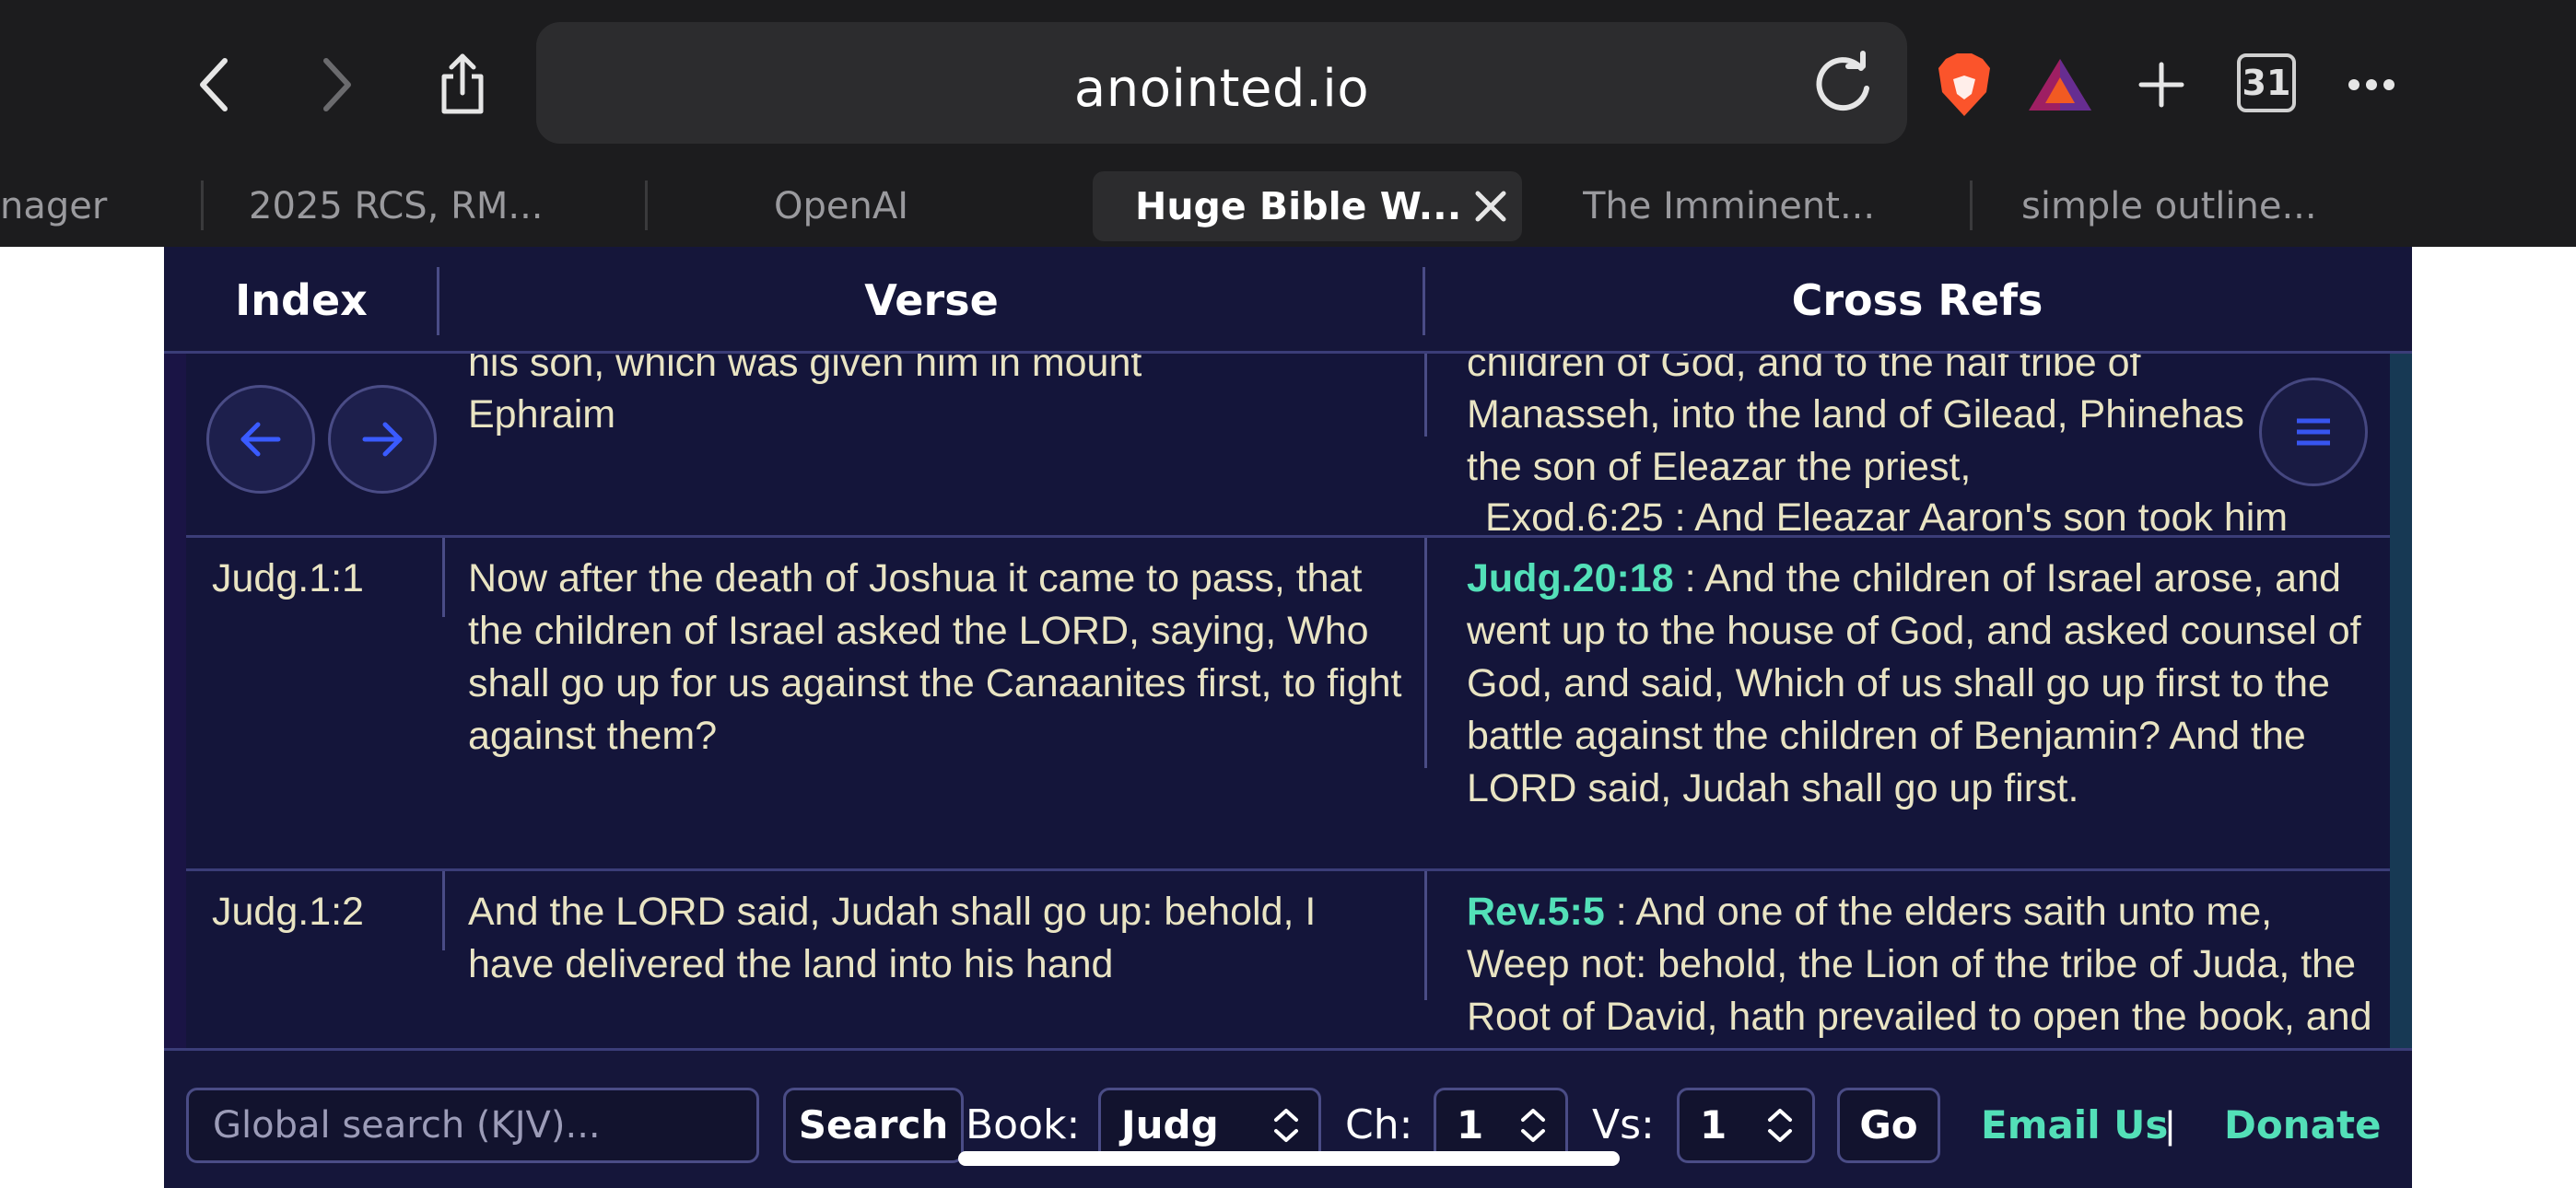 This screenshot has height=1188, width=2576. I want to click on back-button, so click(214, 85).